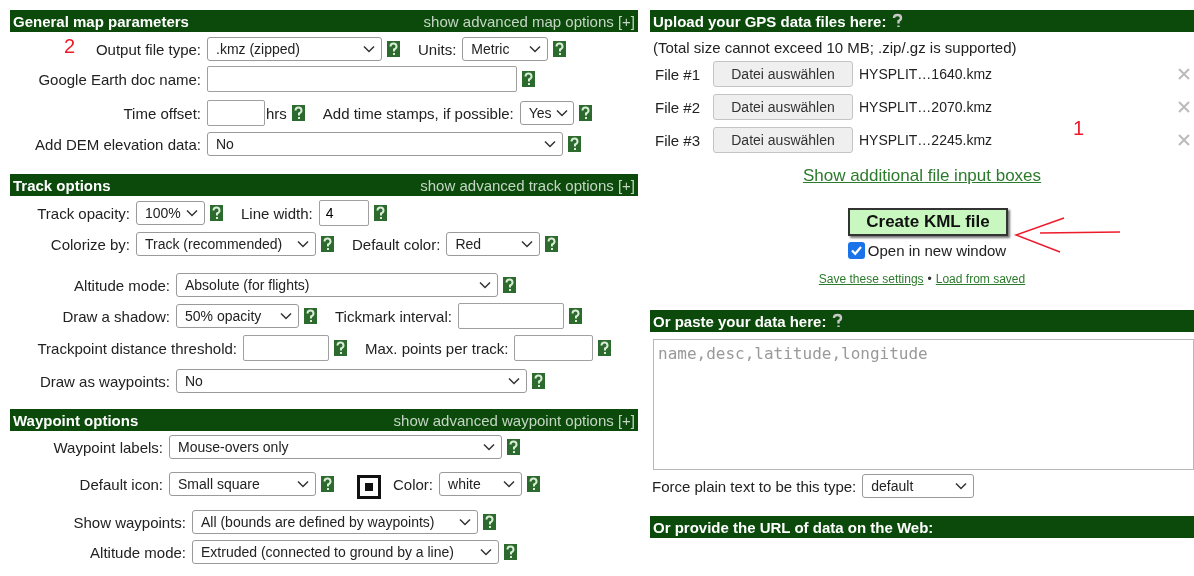 Image resolution: width=1194 pixels, height=576 pixels. I want to click on advanced-options-link: show advanced track options [+], so click(527, 185).